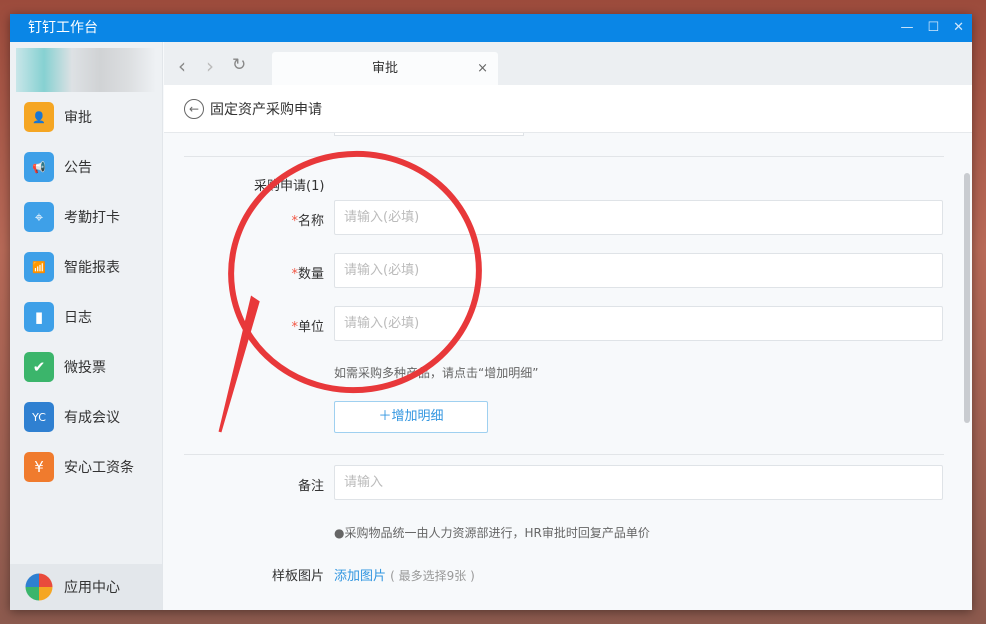 The image size is (986, 624). I want to click on unit-input: 请输入(必填), so click(638, 323).